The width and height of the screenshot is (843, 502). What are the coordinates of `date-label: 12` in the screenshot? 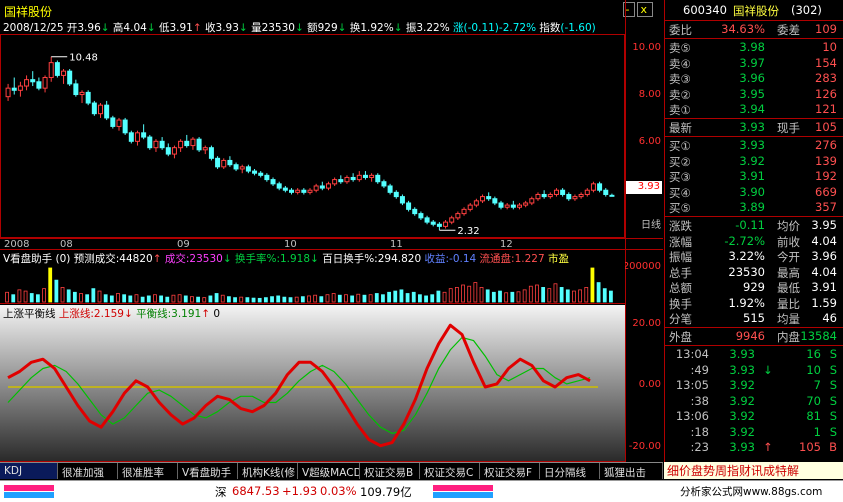 It's located at (506, 244).